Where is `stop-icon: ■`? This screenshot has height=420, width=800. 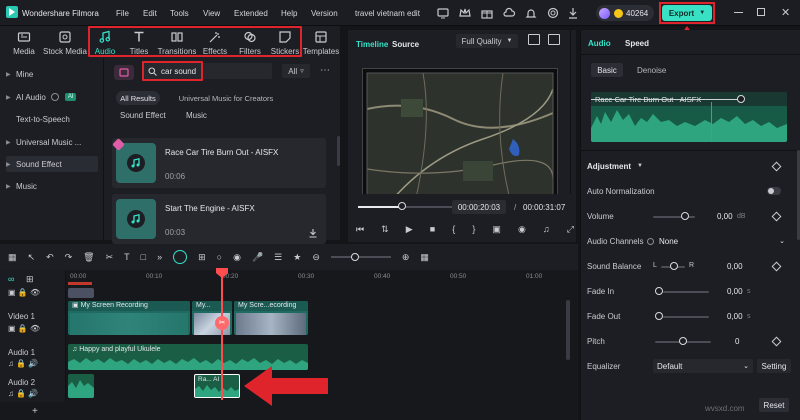
stop-icon: ■ is located at coordinates (432, 229).